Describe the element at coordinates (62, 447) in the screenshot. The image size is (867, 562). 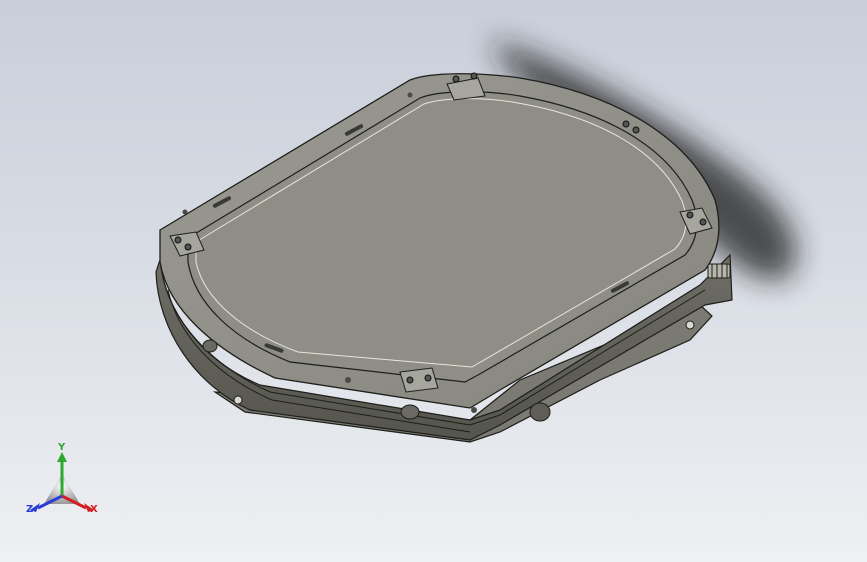
I see `y-axis-label: Y` at that location.